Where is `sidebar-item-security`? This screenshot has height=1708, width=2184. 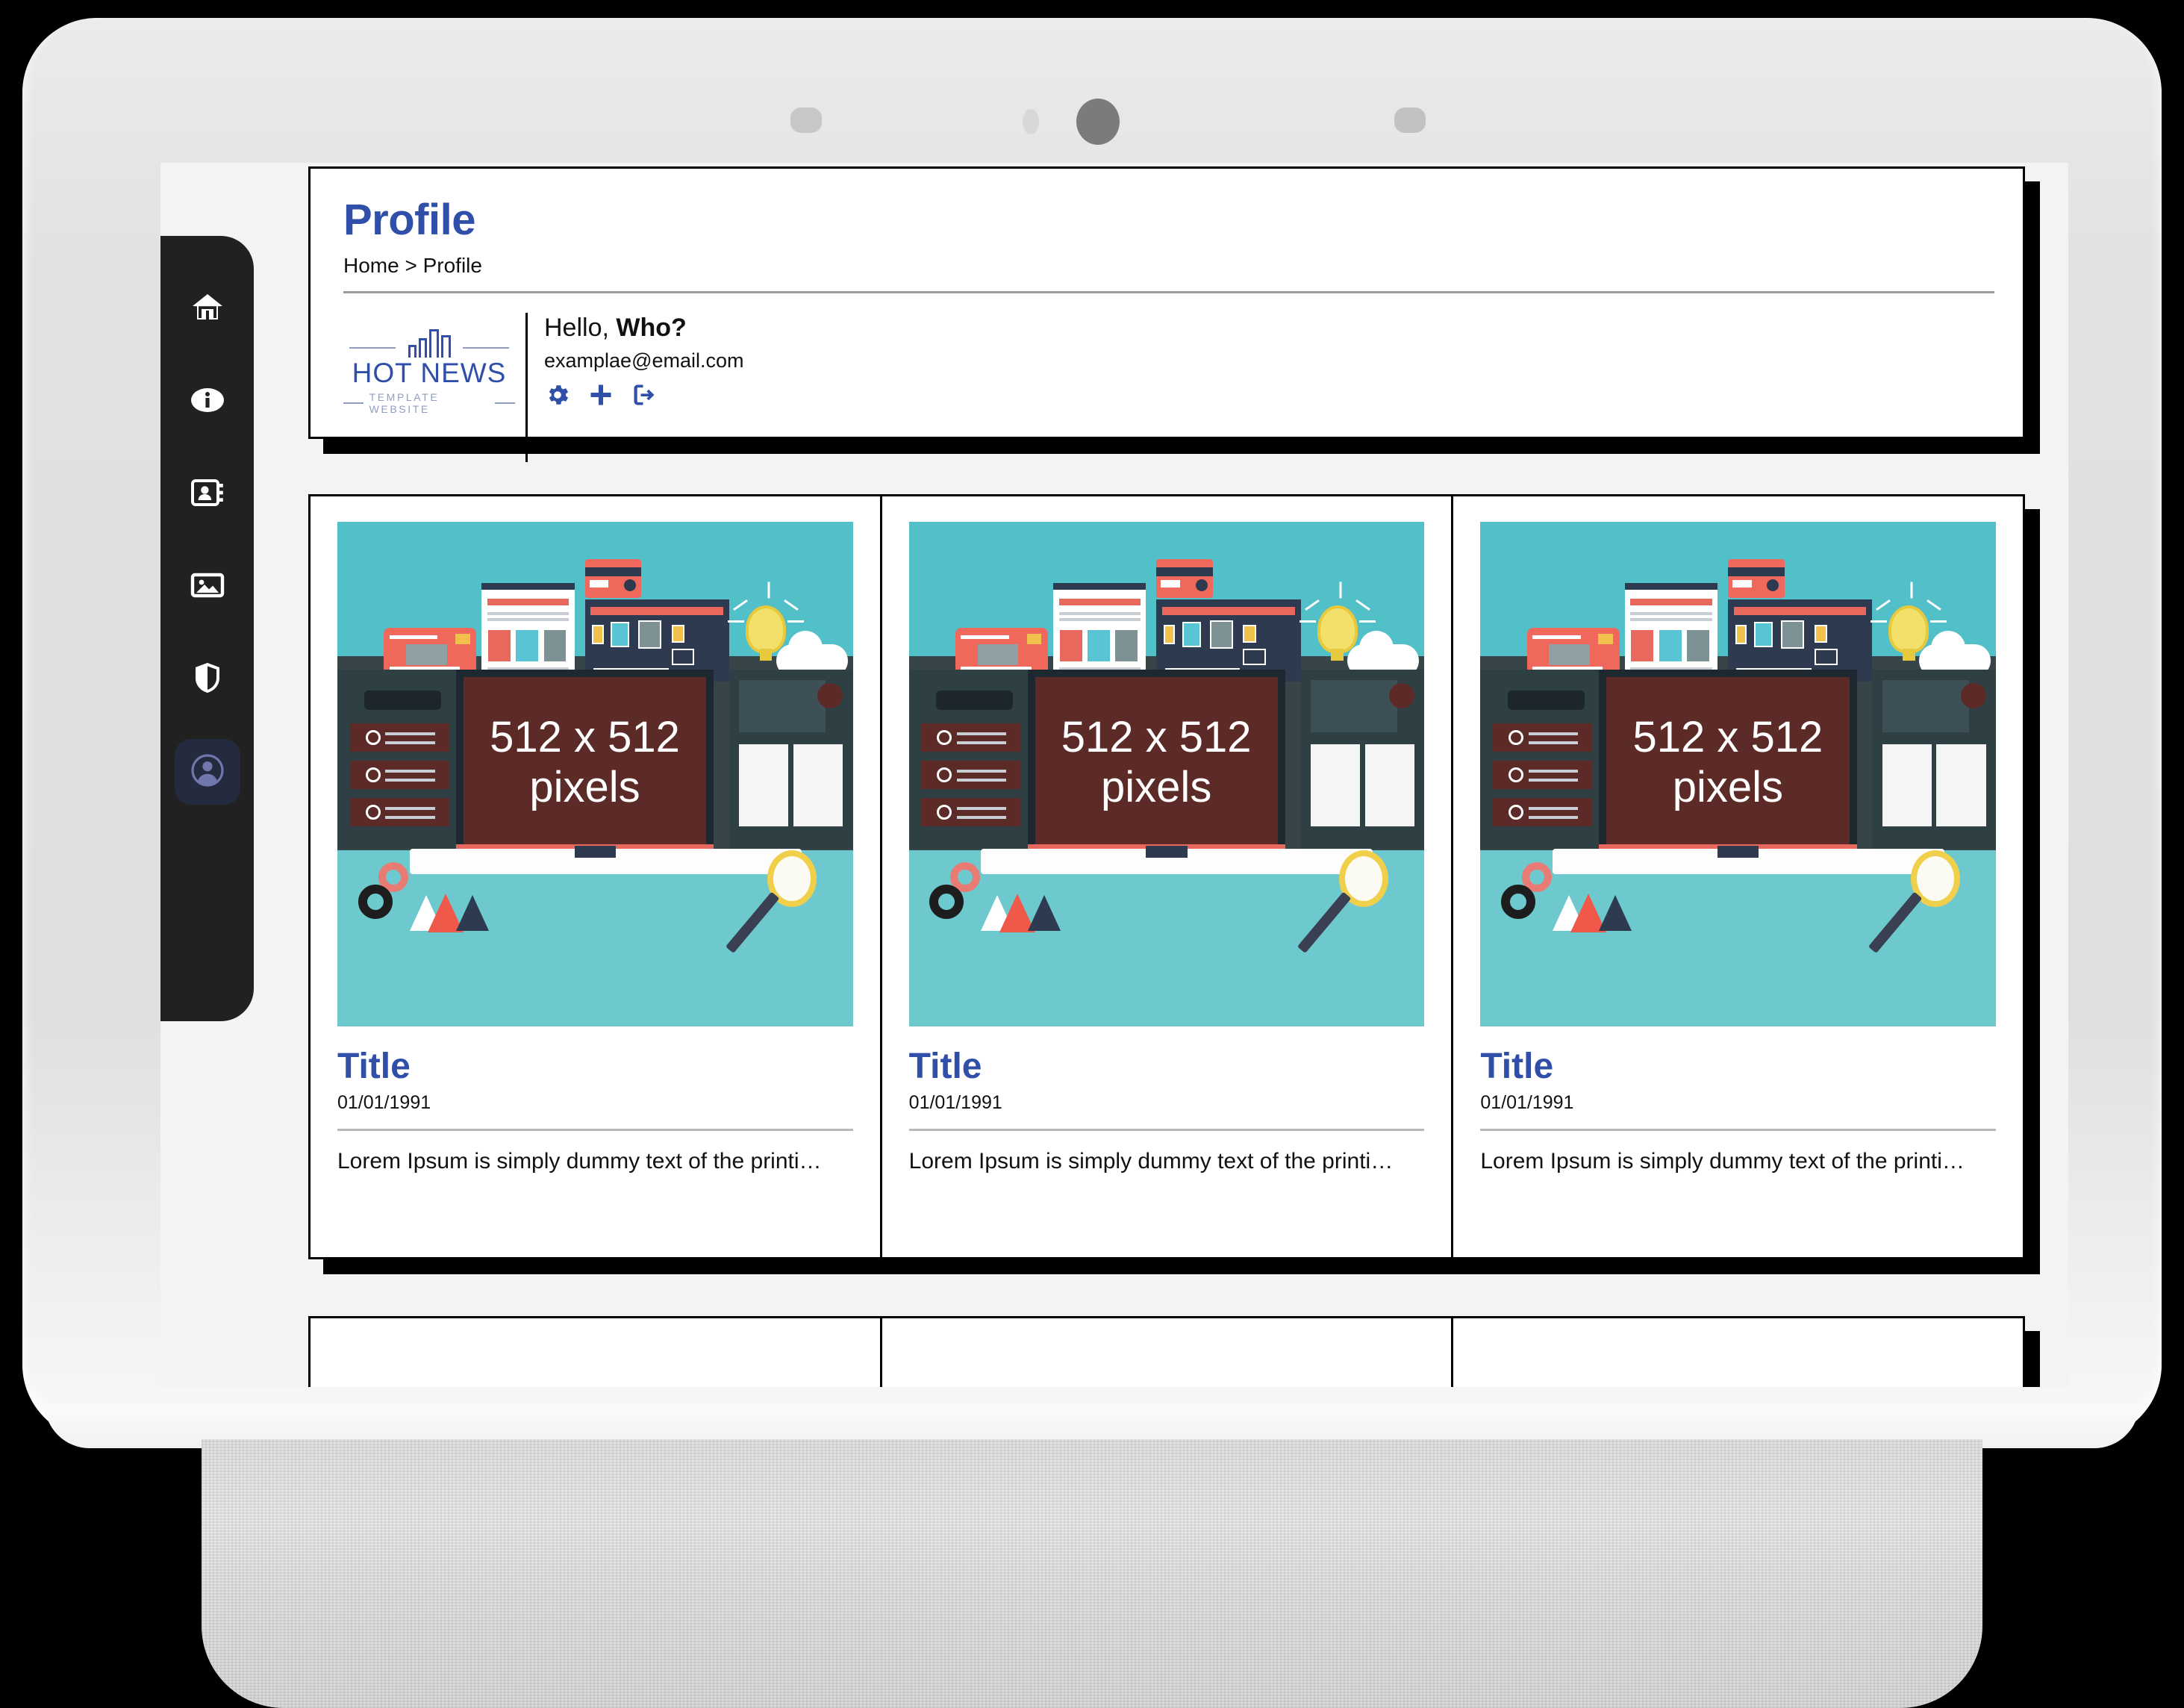 sidebar-item-security is located at coordinates (207, 679).